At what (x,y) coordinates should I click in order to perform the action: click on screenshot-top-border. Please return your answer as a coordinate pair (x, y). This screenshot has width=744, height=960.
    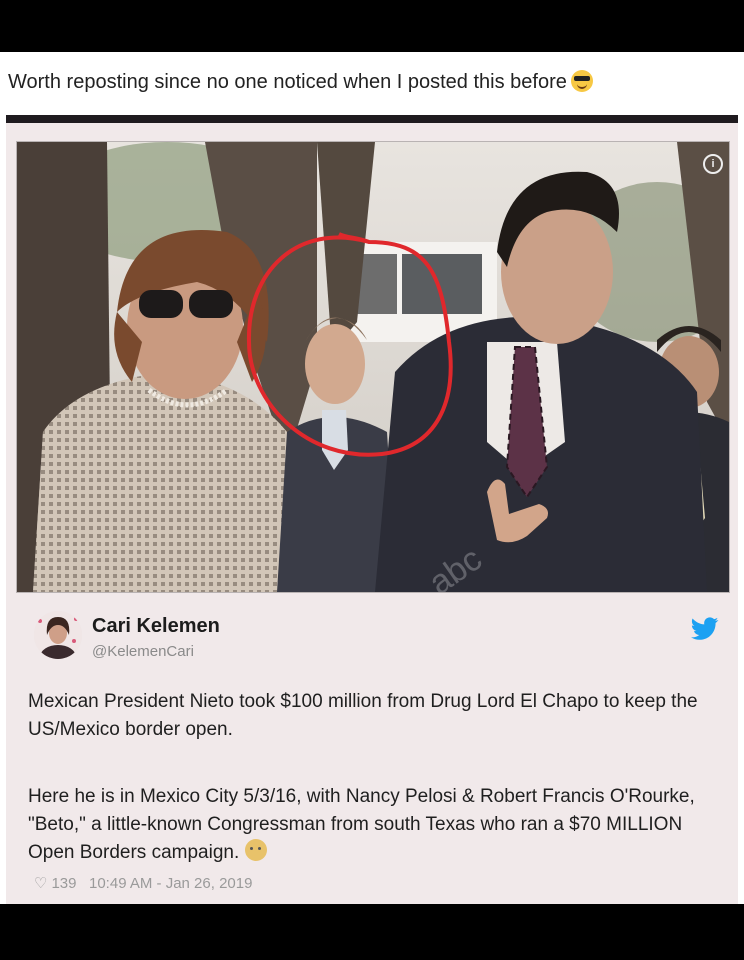
    Looking at the image, I should click on (372, 119).